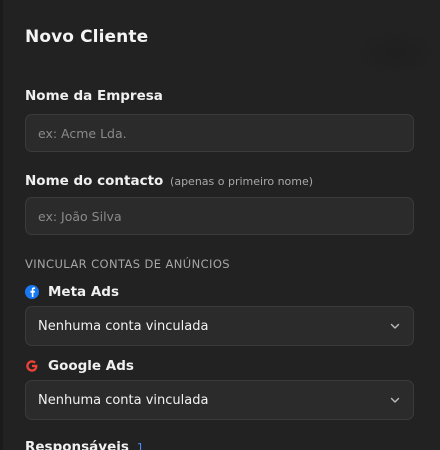 This screenshot has height=450, width=440. Describe the element at coordinates (219, 326) in the screenshot. I see `meta-ads-account-select: Nenhuma conta vinculada` at that location.